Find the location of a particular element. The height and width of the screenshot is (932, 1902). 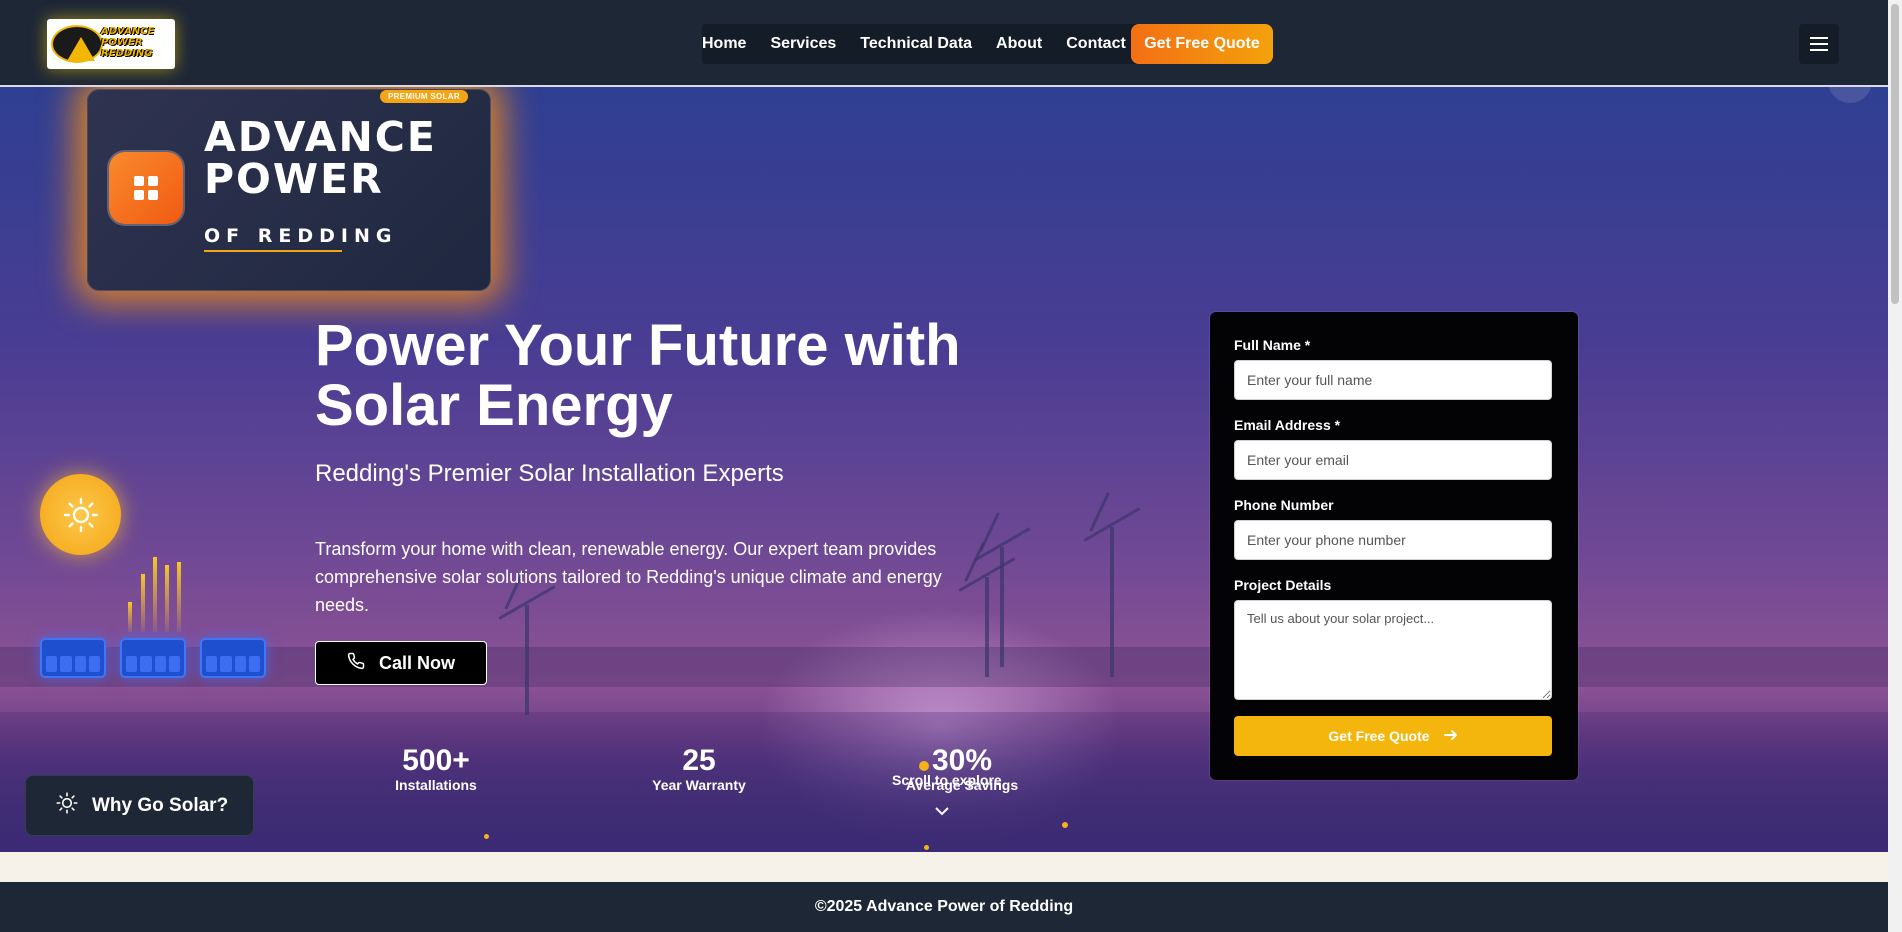

nav-link-home: Home is located at coordinates (730, 44).